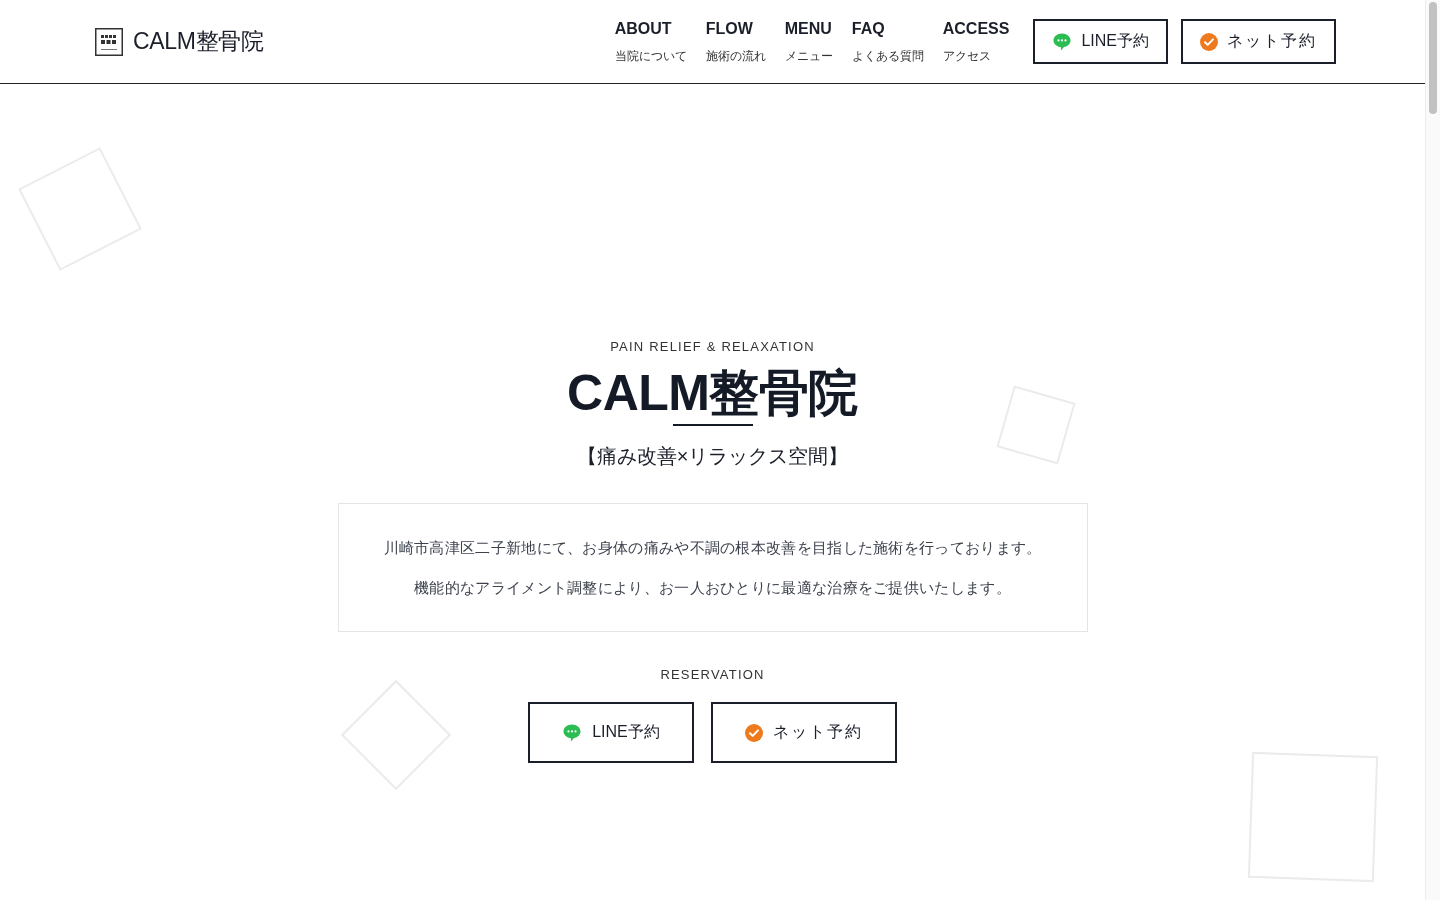  Describe the element at coordinates (1432, 450) in the screenshot. I see `scrollbar` at that location.